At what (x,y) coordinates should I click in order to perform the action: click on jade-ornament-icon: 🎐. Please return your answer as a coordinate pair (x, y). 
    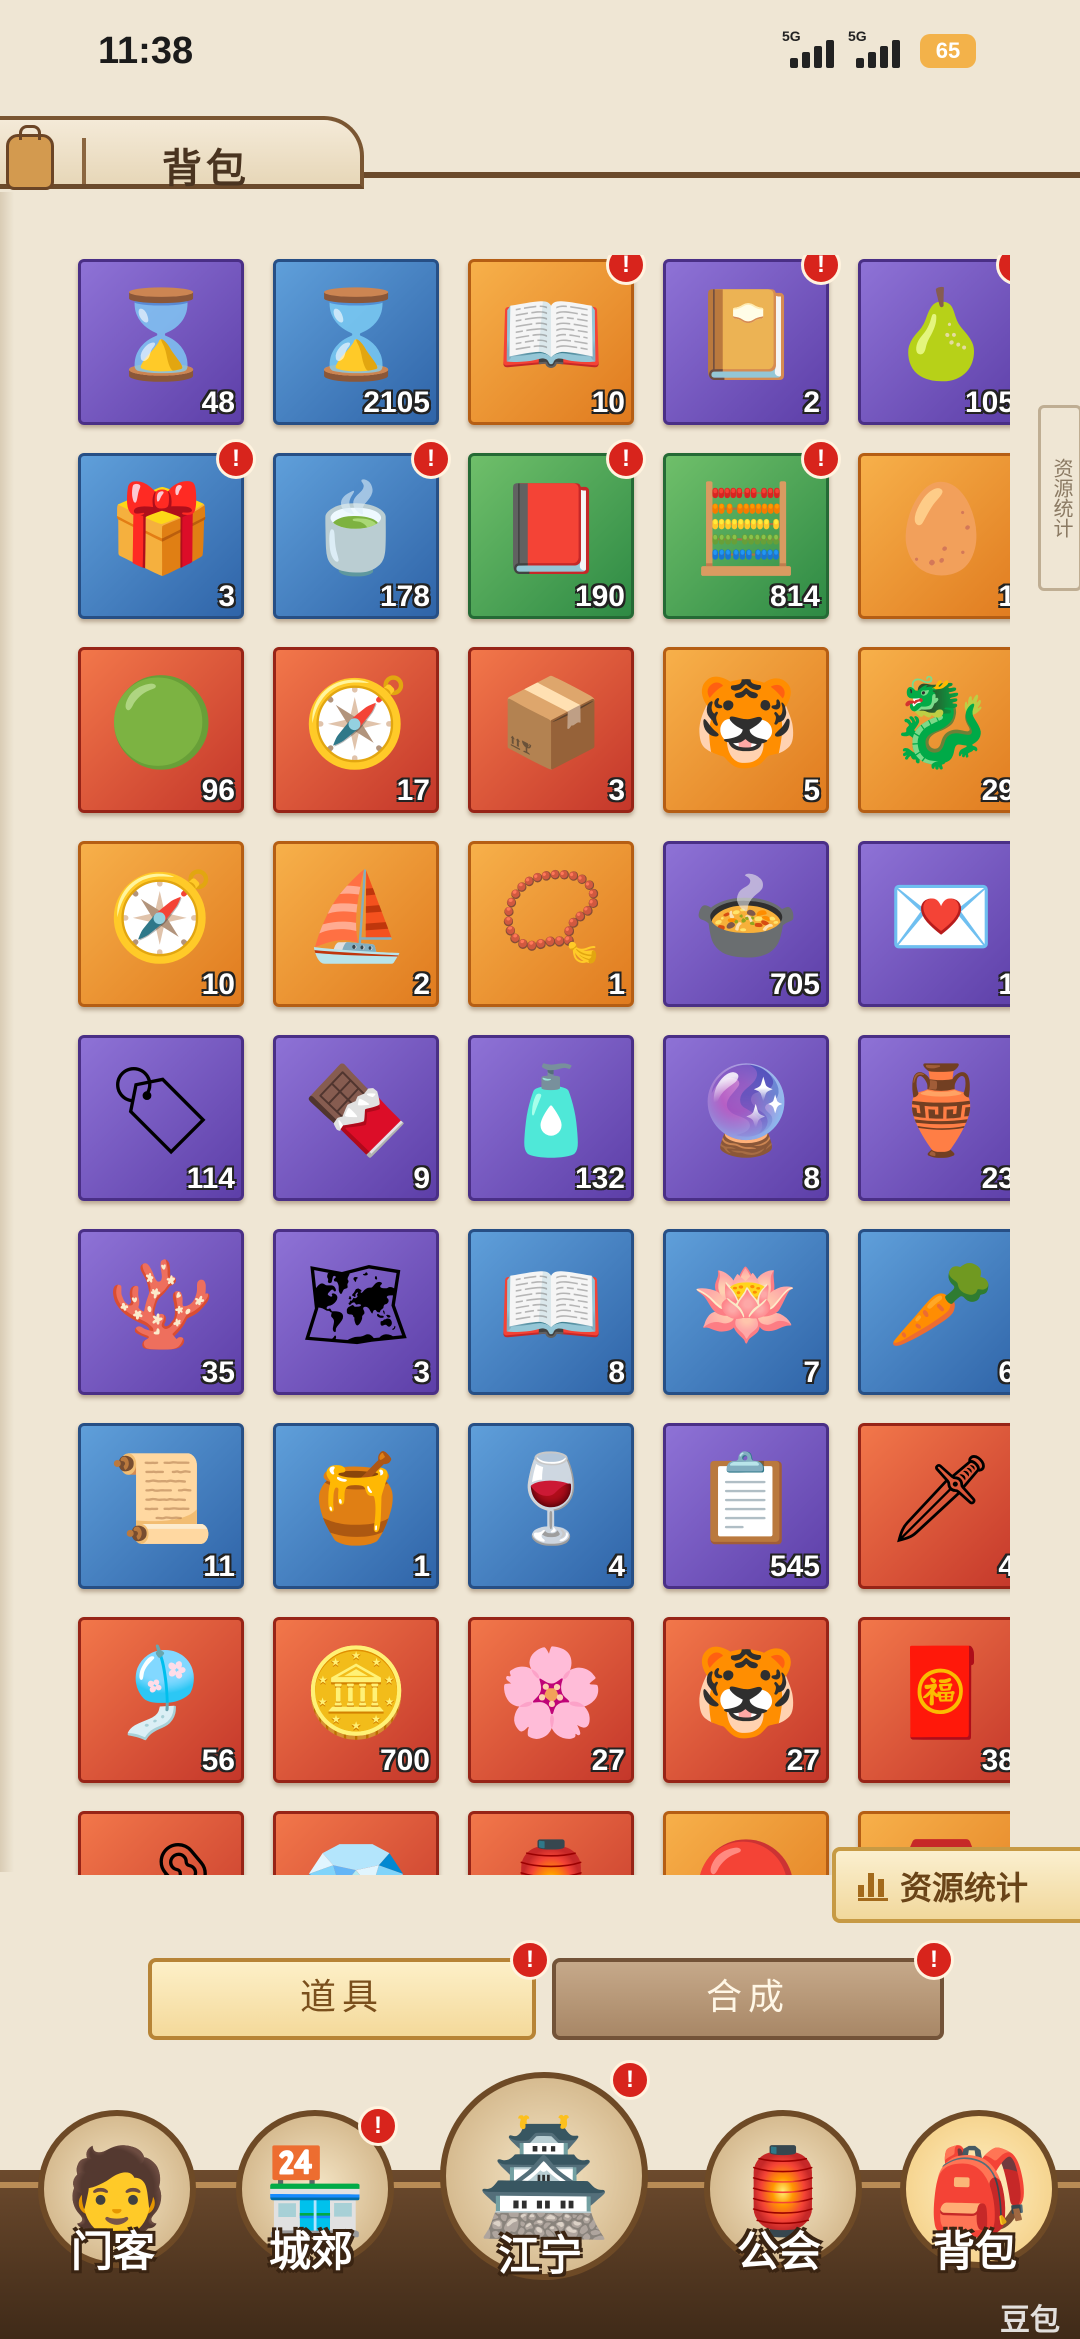
    Looking at the image, I should click on (161, 1693).